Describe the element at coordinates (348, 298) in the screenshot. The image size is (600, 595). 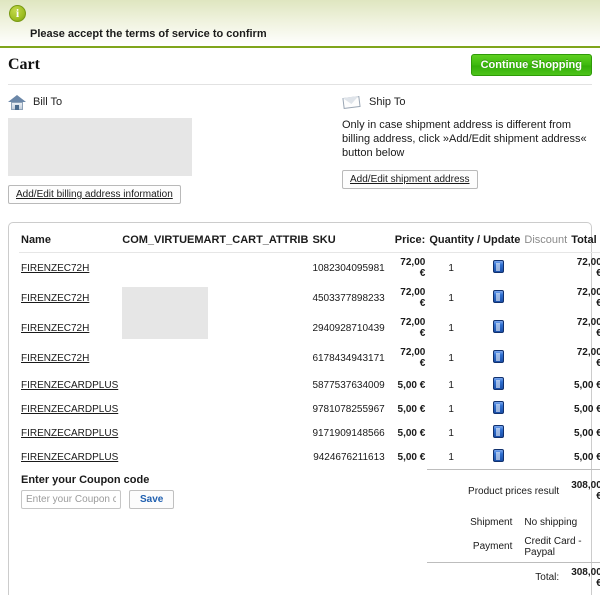
I see `cell-sku: 4503377898233` at that location.